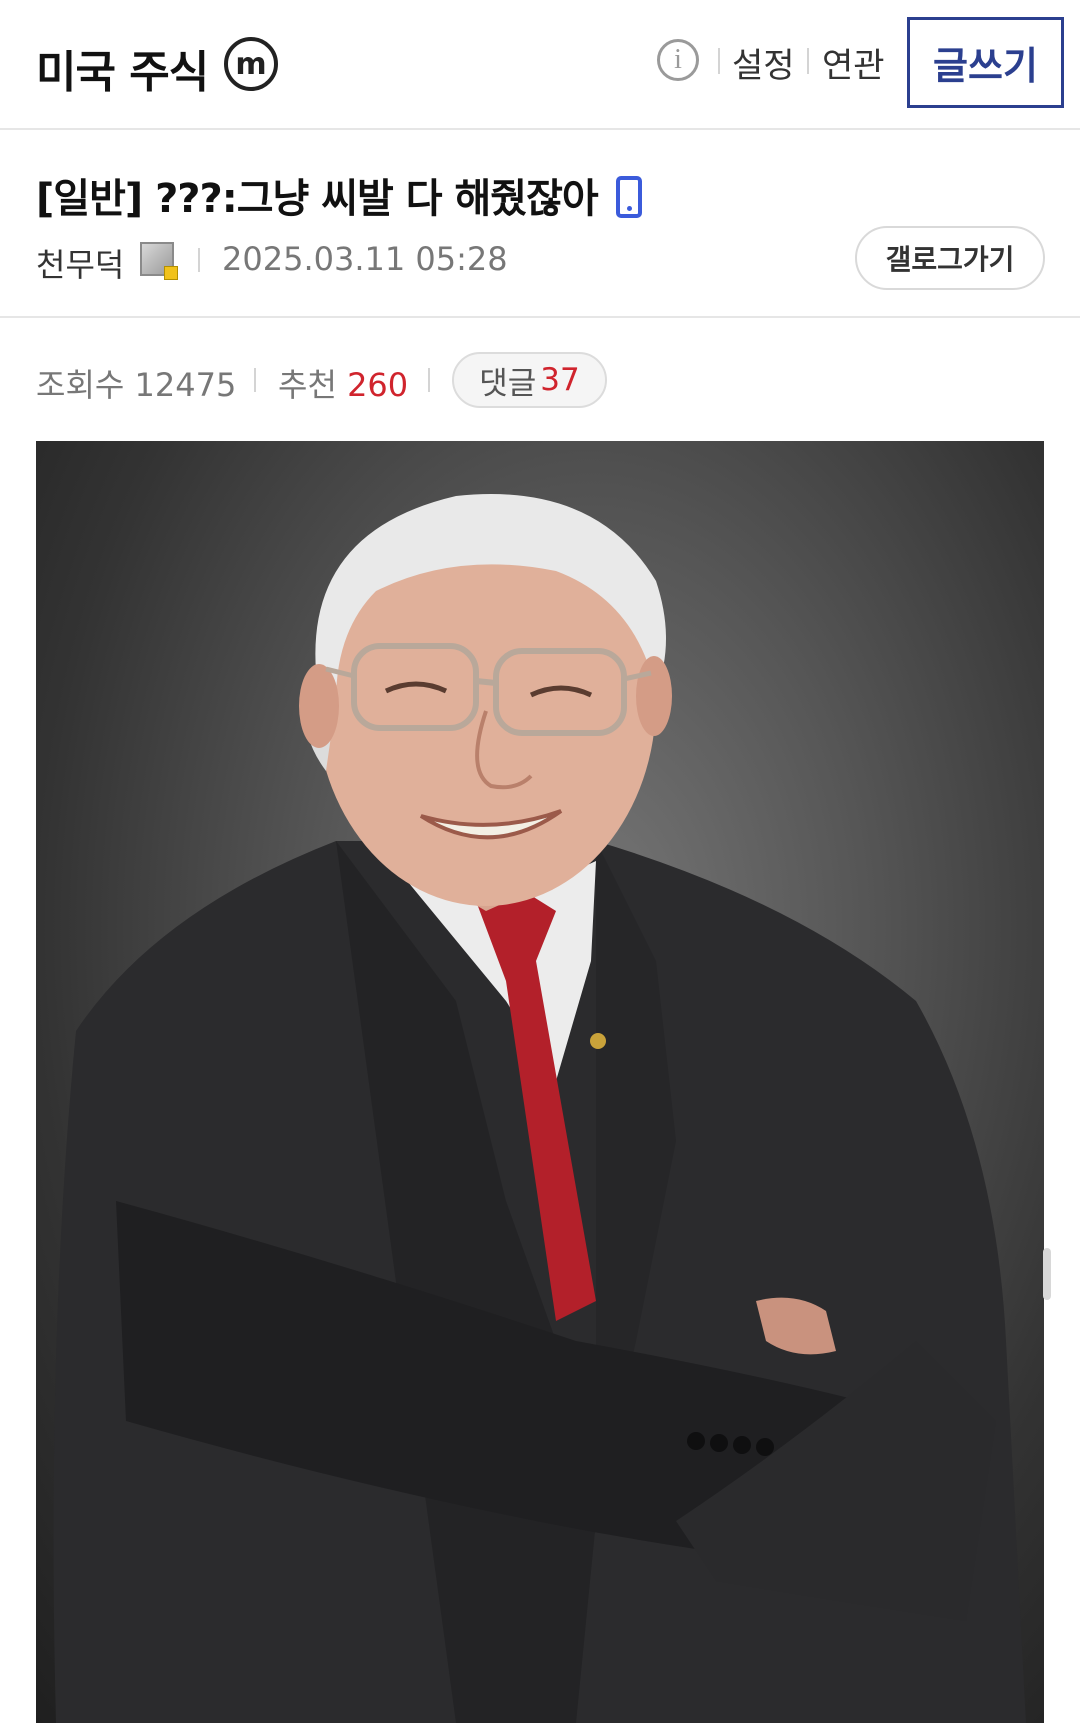 The height and width of the screenshot is (1723, 1080). I want to click on meta-divider, so click(199, 260).